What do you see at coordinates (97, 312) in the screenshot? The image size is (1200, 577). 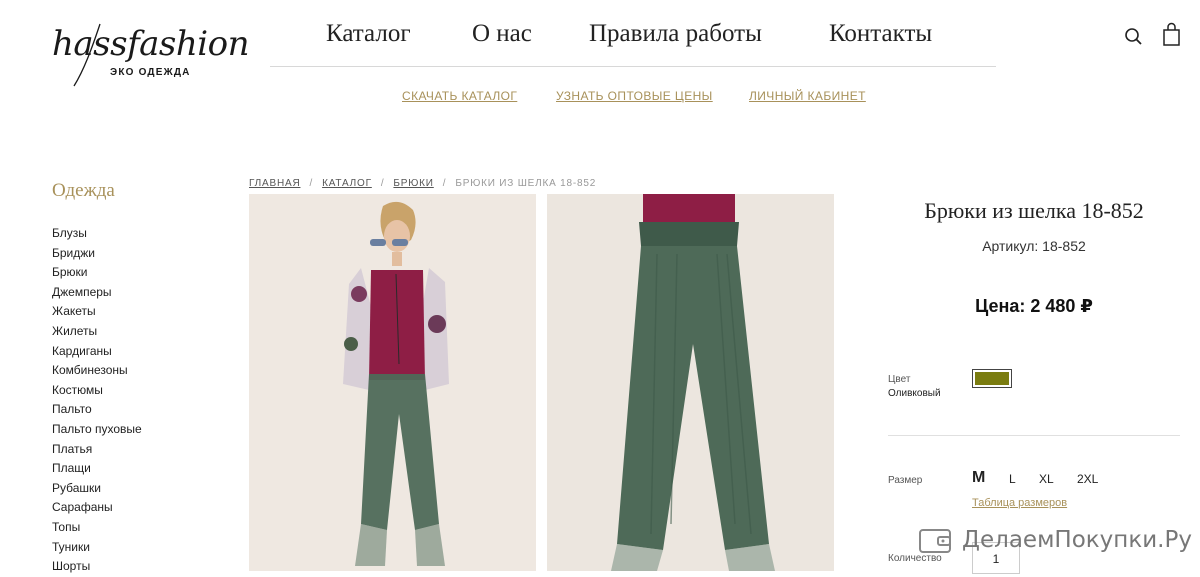 I see `sidebar-item-jackets: Жакеты` at bounding box center [97, 312].